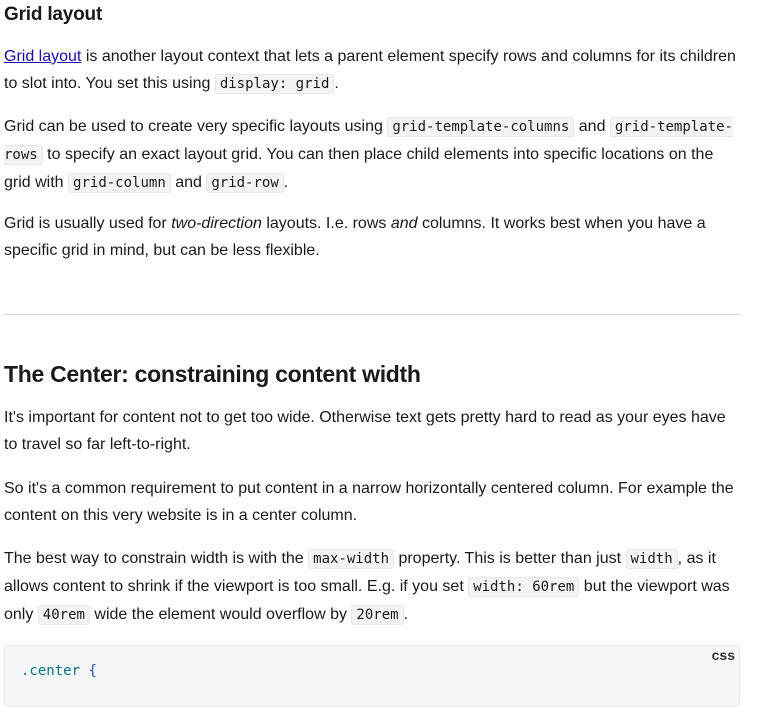 This screenshot has height=707, width=767. Describe the element at coordinates (372, 676) in the screenshot. I see `css-code-block: css .center {` at that location.